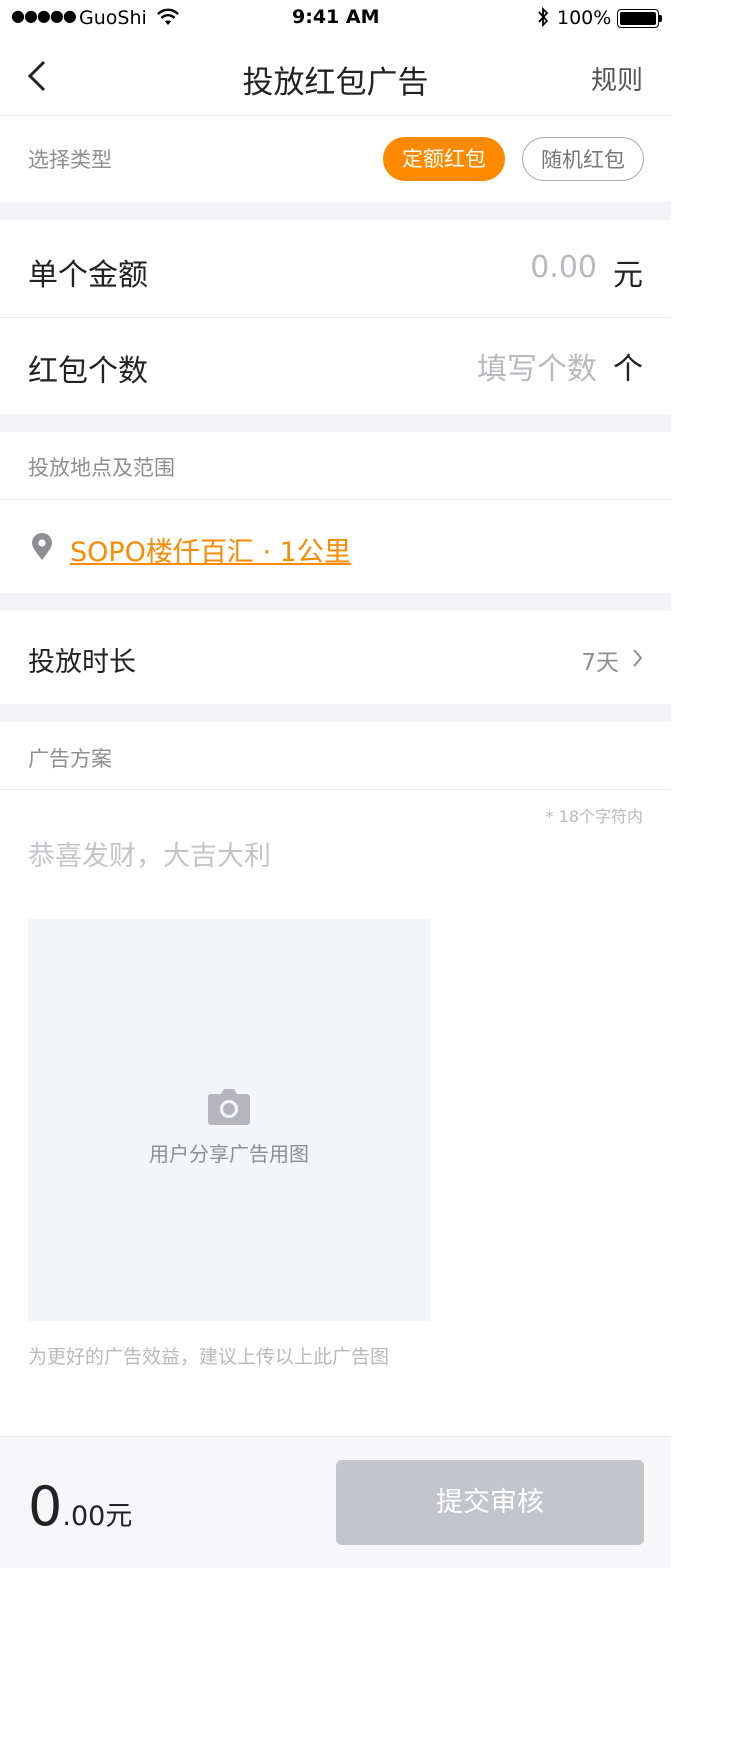  I want to click on chevron-right-icon, so click(638, 658).